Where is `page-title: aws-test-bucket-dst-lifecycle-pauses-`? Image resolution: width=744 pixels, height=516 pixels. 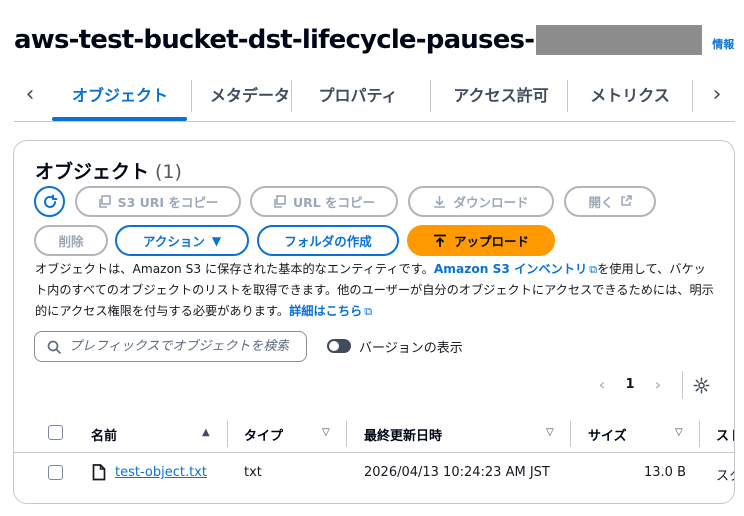
page-title: aws-test-bucket-dst-lifecycle-pauses- is located at coordinates (274, 40).